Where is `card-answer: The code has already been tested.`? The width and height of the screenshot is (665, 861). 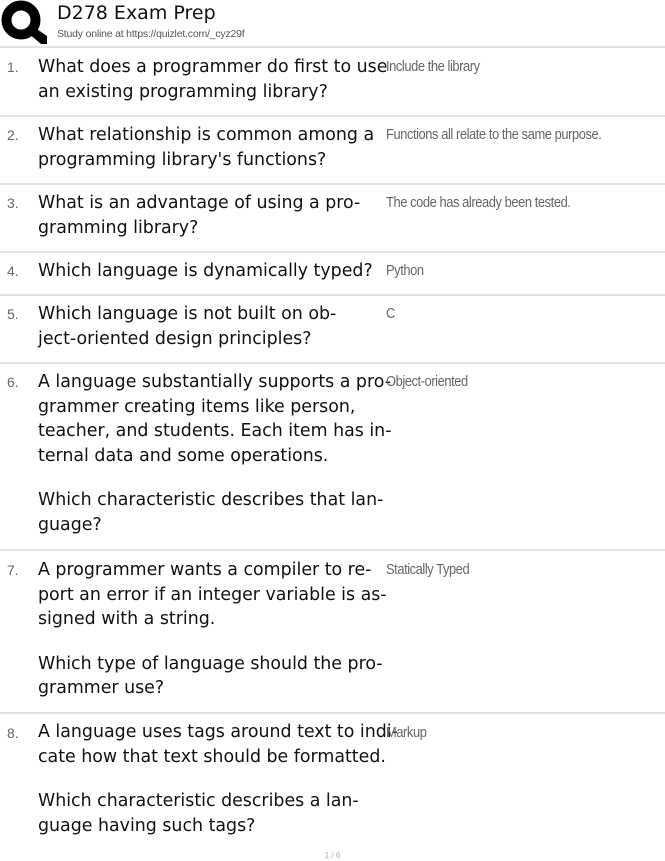
card-answer: The code has already been tested. is located at coordinates (478, 202).